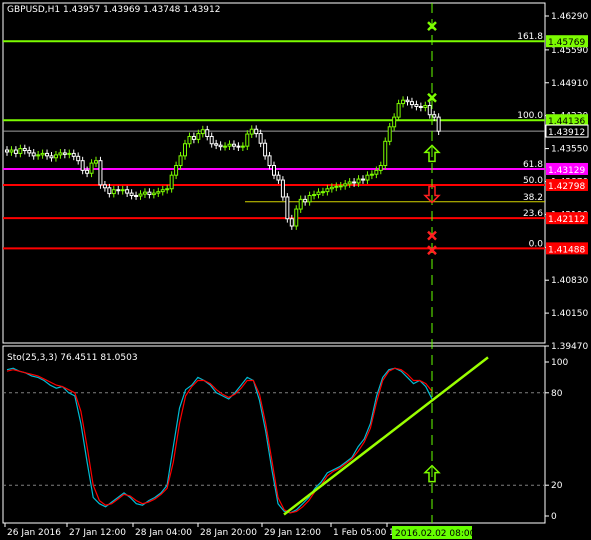  Describe the element at coordinates (72, 358) in the screenshot. I see `indicator-header: Sto(25,3,3) 76.4511 81.0503` at that location.